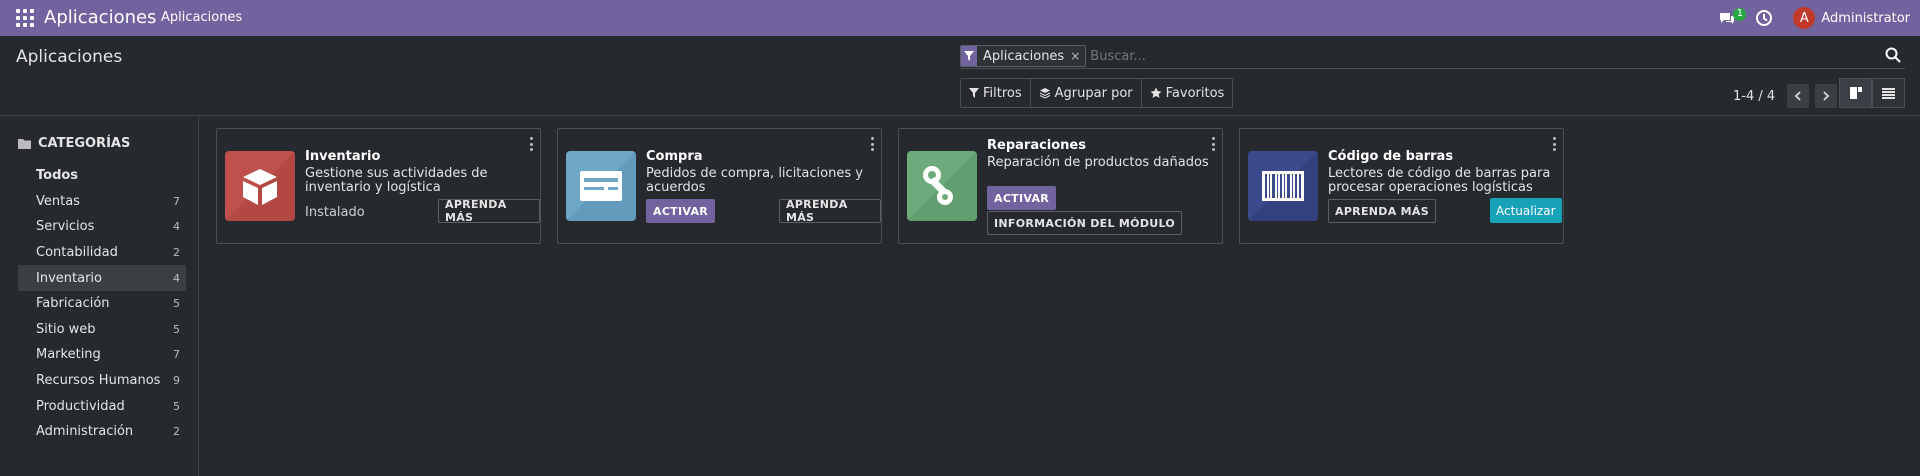 Image resolution: width=1920 pixels, height=476 pixels. Describe the element at coordinates (176, 381) in the screenshot. I see `sidebar-item-count: 9` at that location.